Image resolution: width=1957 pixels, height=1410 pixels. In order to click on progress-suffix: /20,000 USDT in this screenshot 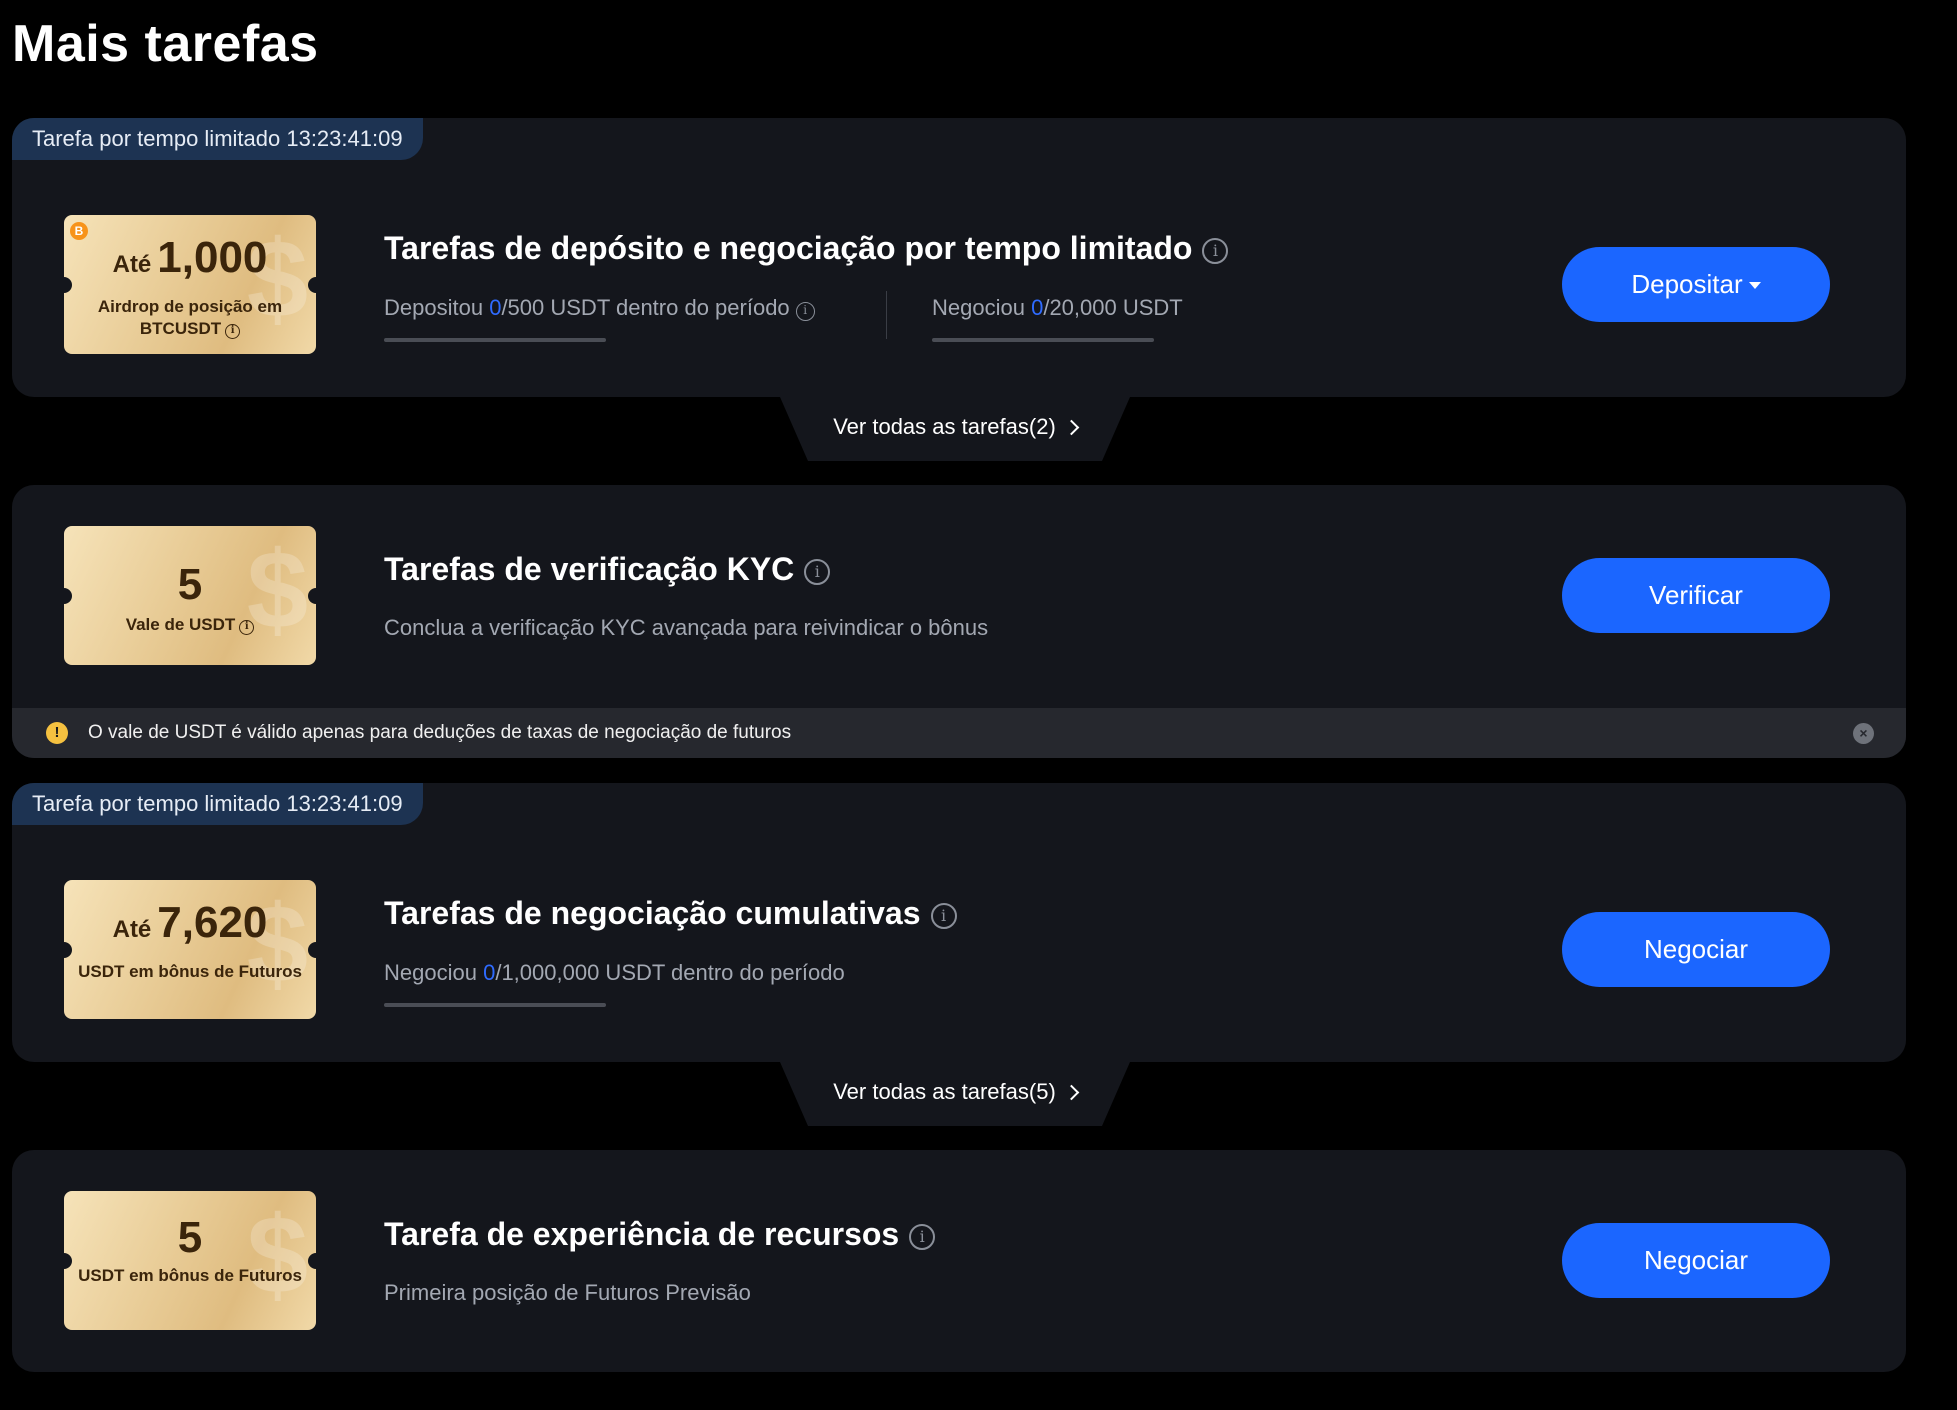, I will do `click(1113, 307)`.